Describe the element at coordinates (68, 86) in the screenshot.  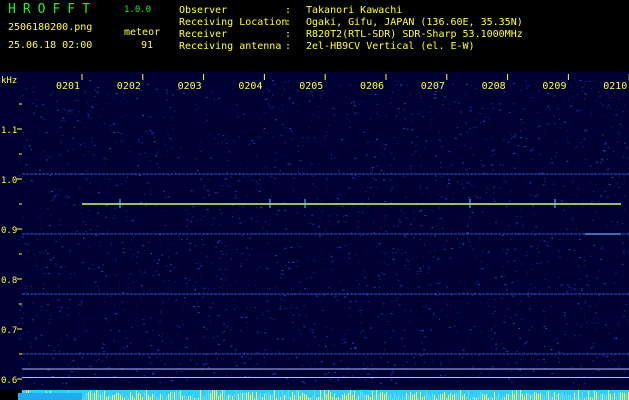
I see `time-tick-label: 0201` at that location.